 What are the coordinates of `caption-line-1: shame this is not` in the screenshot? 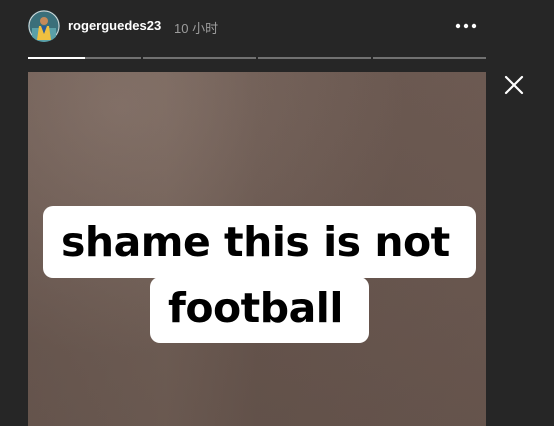 It's located at (255, 242).